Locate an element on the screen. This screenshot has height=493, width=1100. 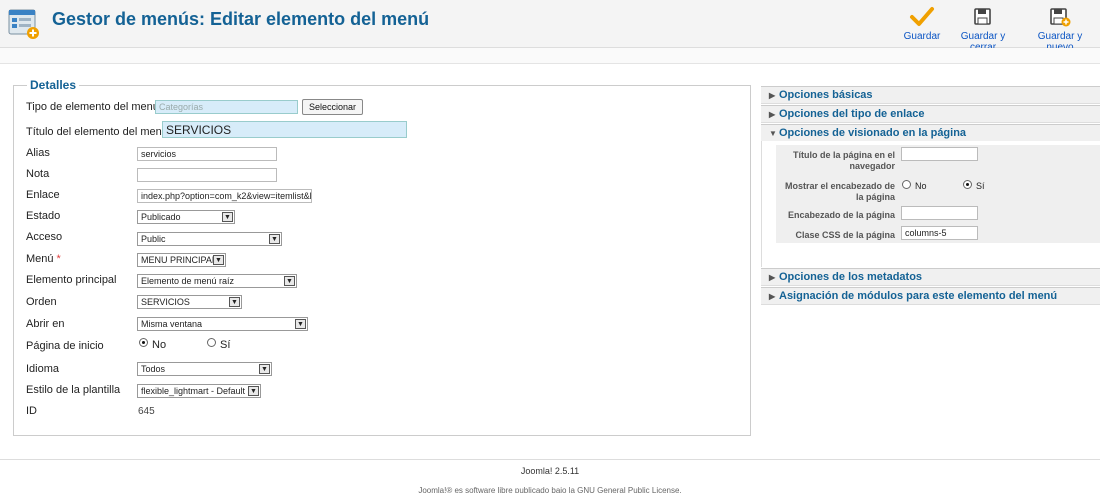
footer-version: Joomla! 2.5.11 is located at coordinates (550, 471).